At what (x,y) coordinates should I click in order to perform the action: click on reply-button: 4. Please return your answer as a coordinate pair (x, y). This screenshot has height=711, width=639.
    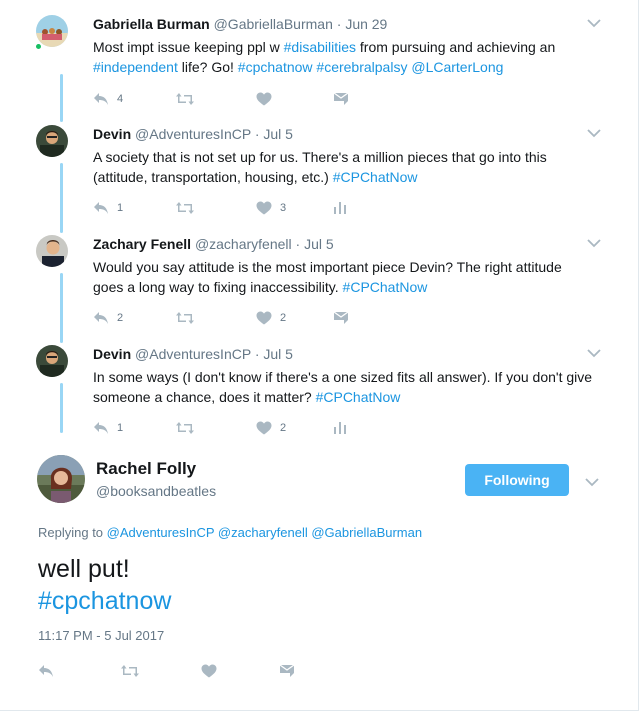
    Looking at the image, I should click on (108, 99).